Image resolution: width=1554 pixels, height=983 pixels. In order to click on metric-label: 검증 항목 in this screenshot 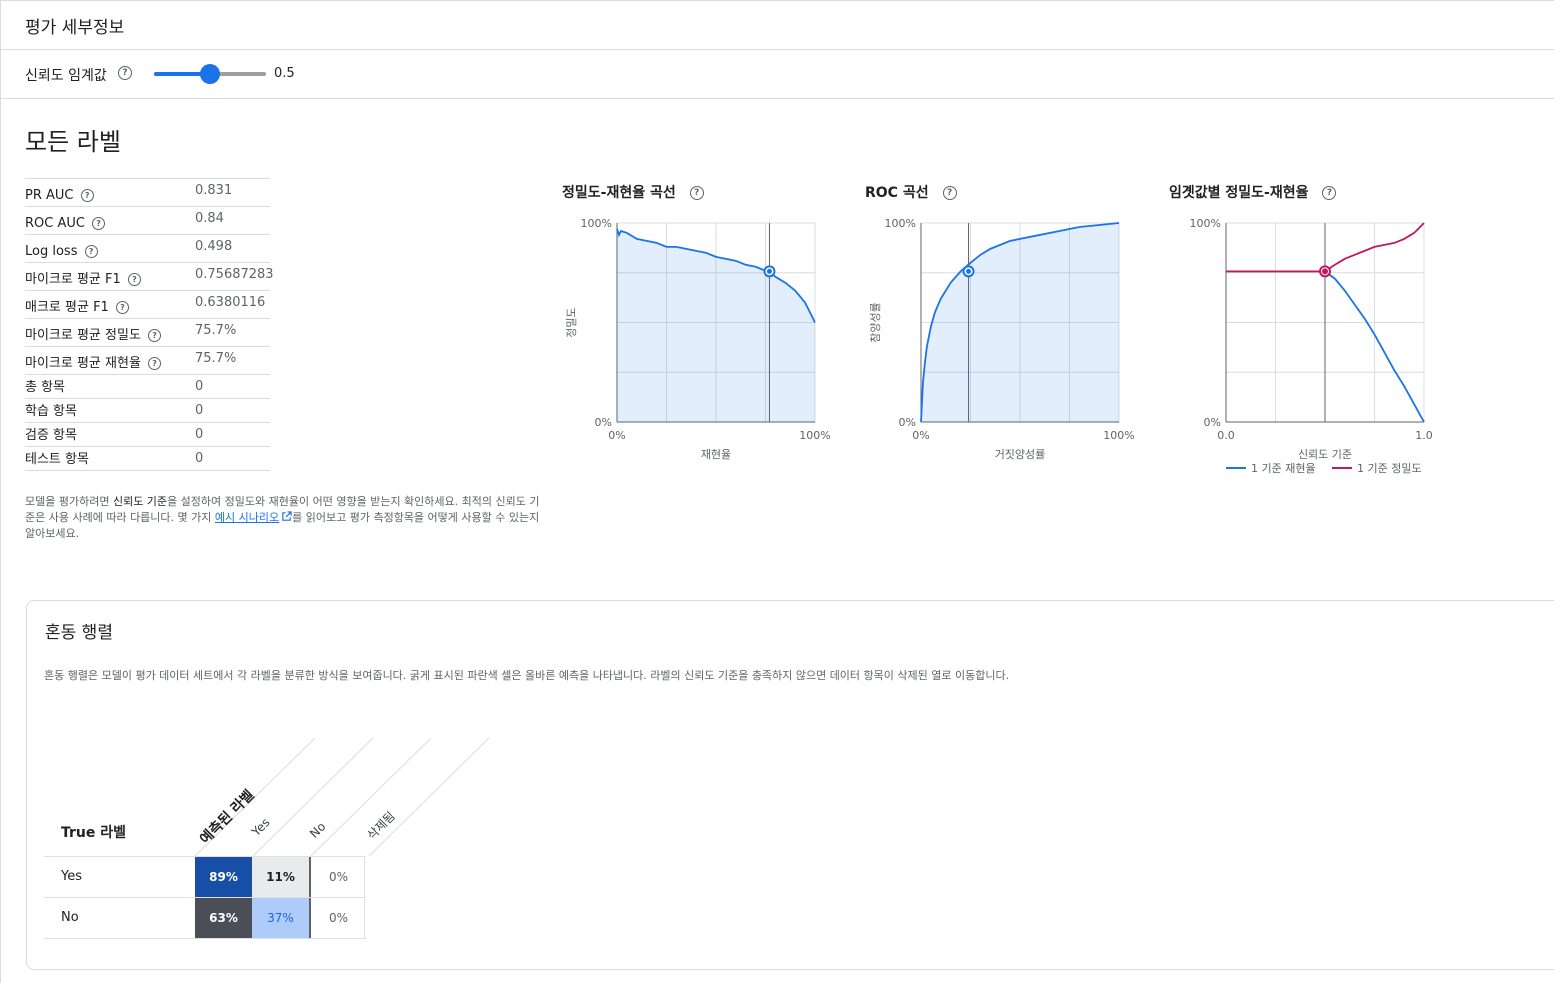, I will do `click(51, 435)`.